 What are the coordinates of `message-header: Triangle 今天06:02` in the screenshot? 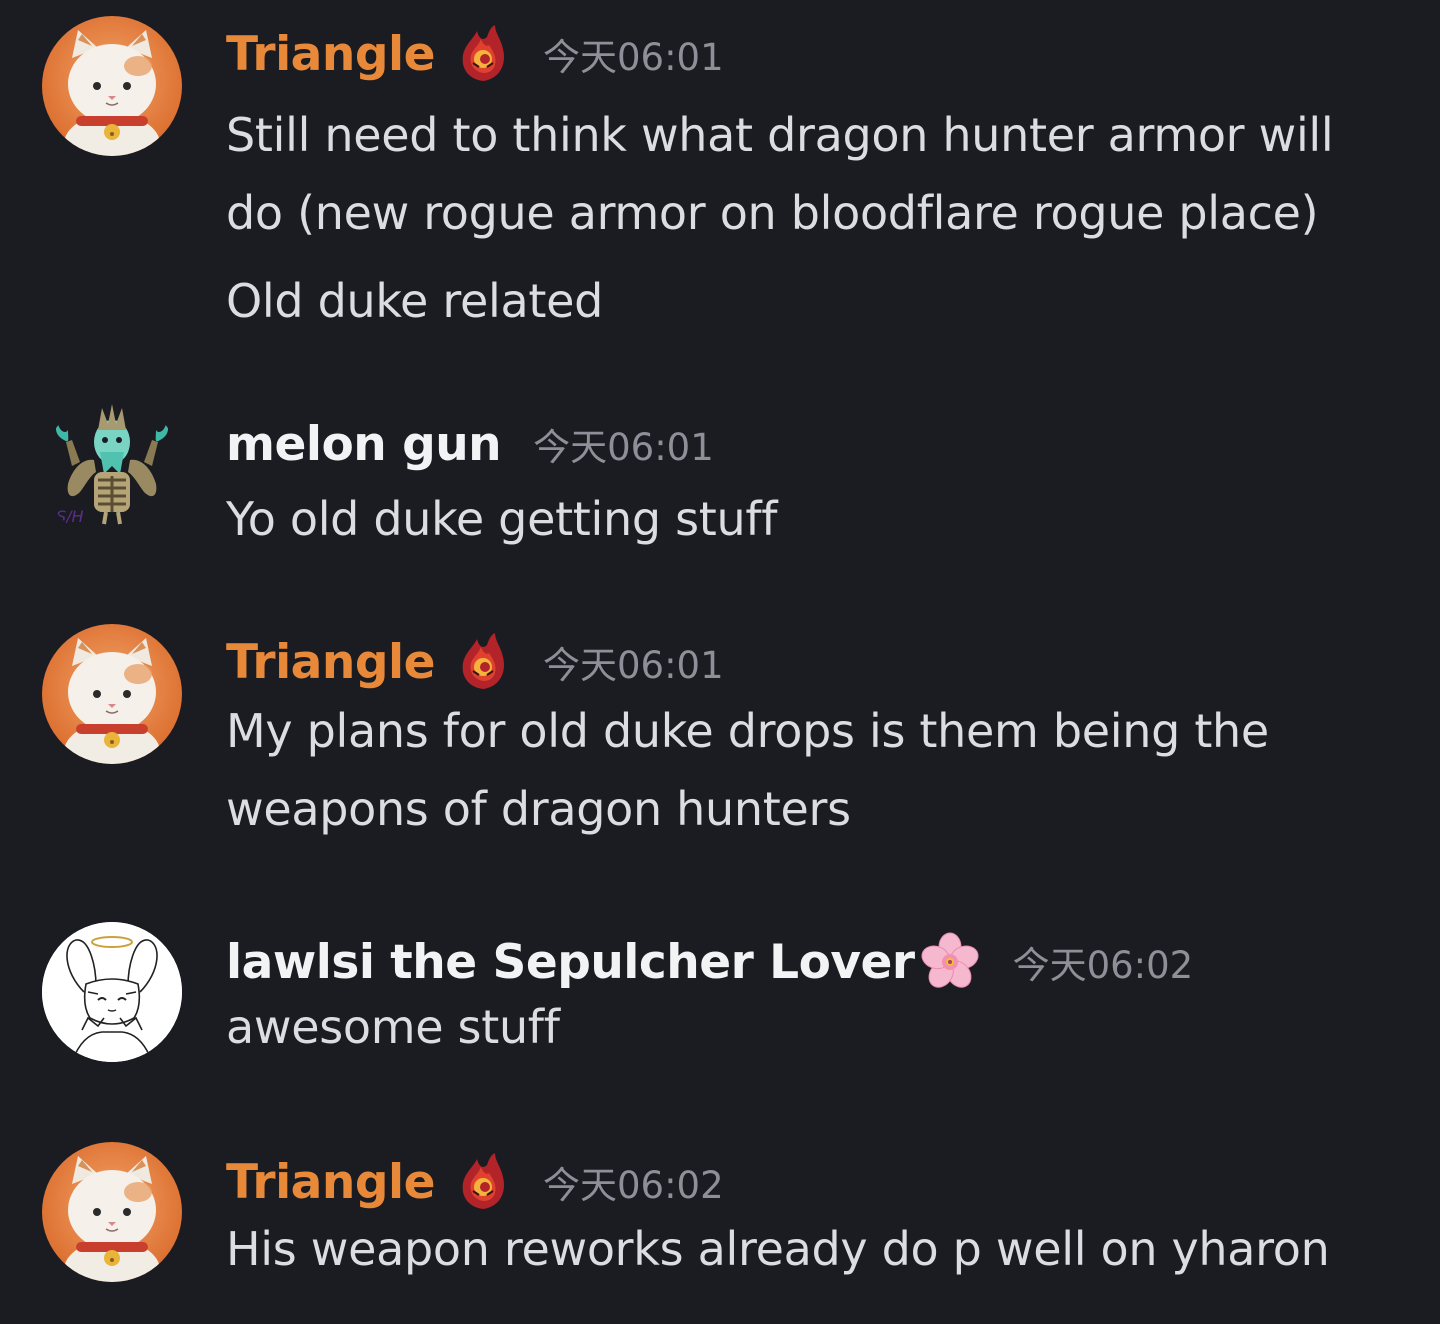 It's located at (818, 1182).